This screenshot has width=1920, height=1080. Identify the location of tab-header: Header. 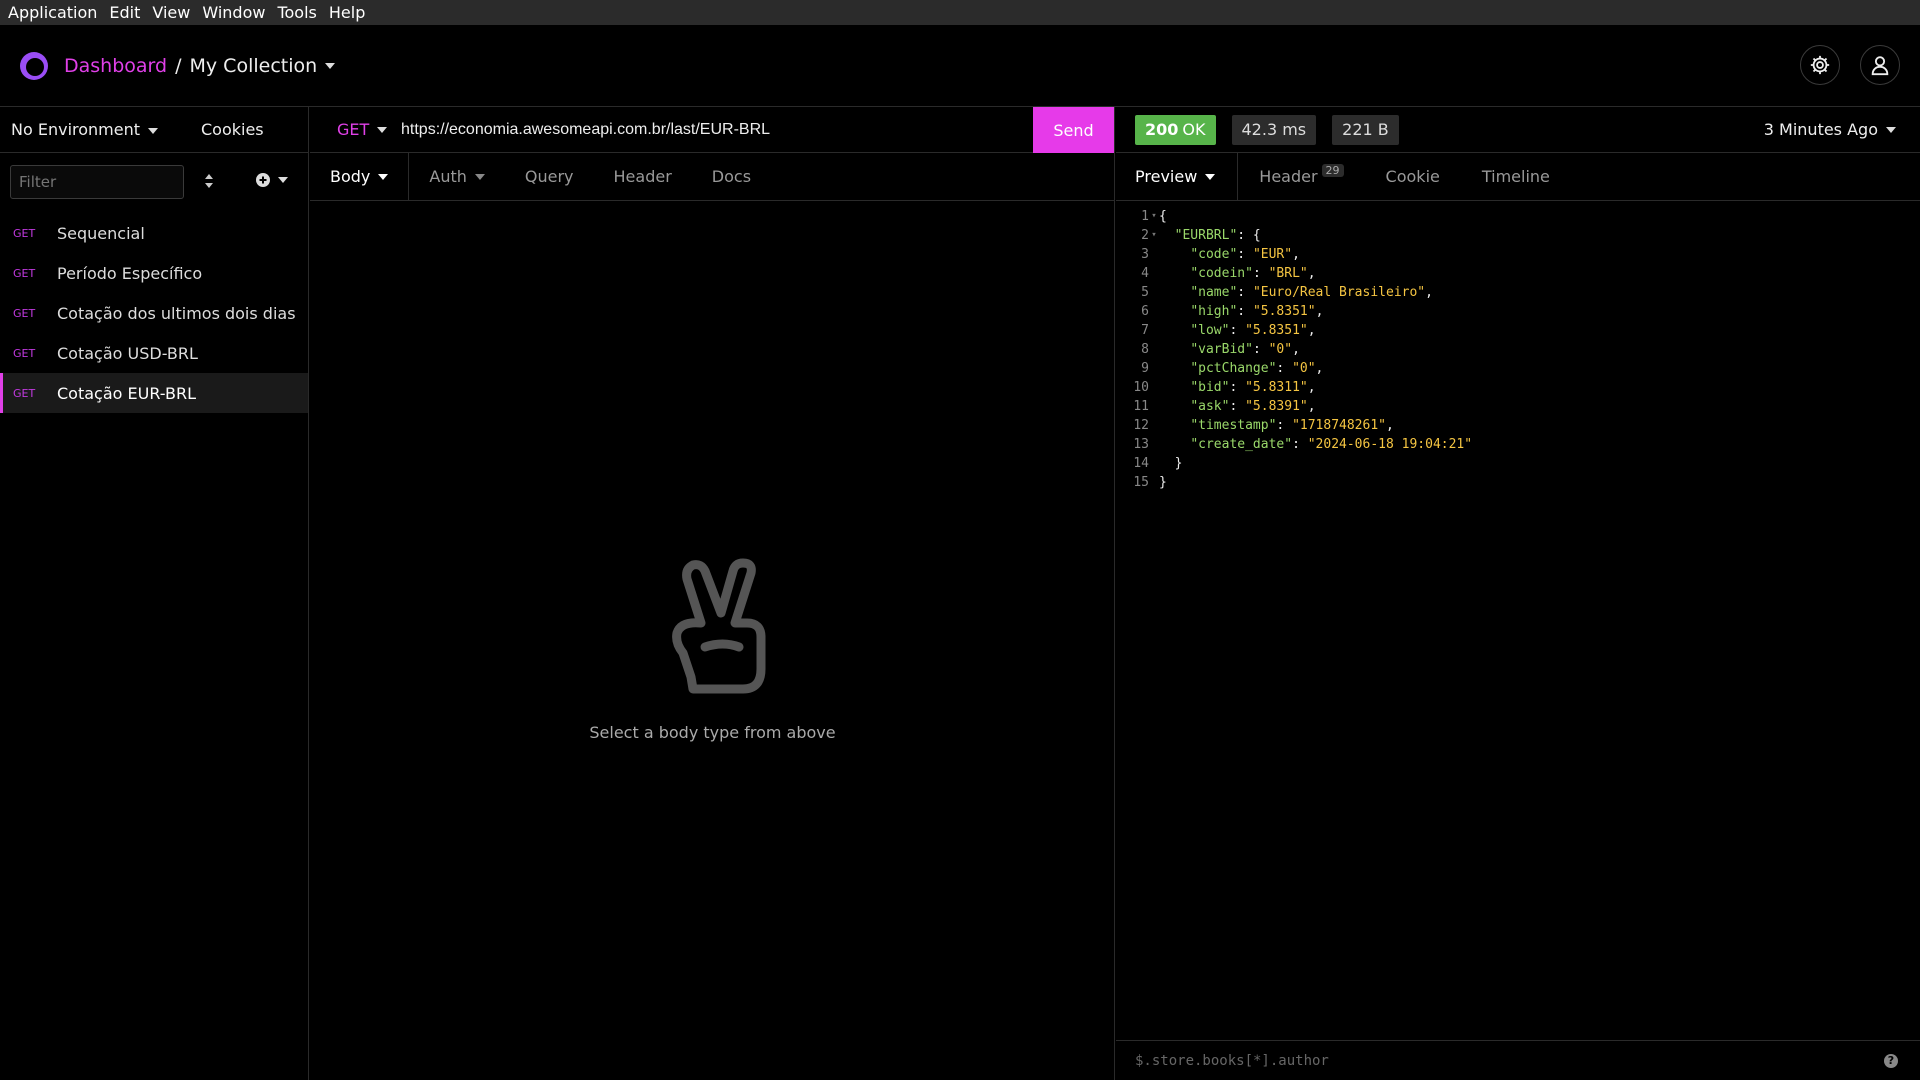
(643, 176).